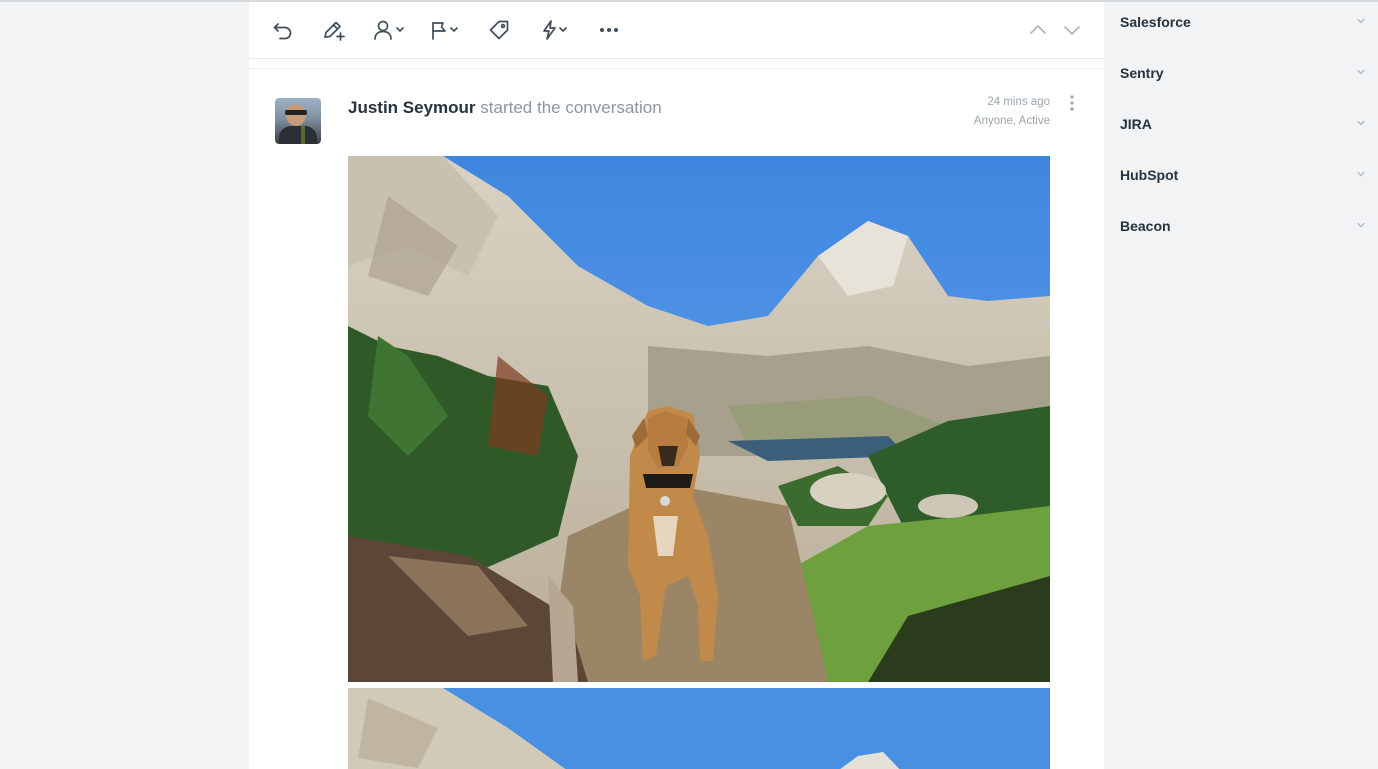 The height and width of the screenshot is (769, 1378). What do you see at coordinates (1136, 124) in the screenshot?
I see `app-label: JIRA` at bounding box center [1136, 124].